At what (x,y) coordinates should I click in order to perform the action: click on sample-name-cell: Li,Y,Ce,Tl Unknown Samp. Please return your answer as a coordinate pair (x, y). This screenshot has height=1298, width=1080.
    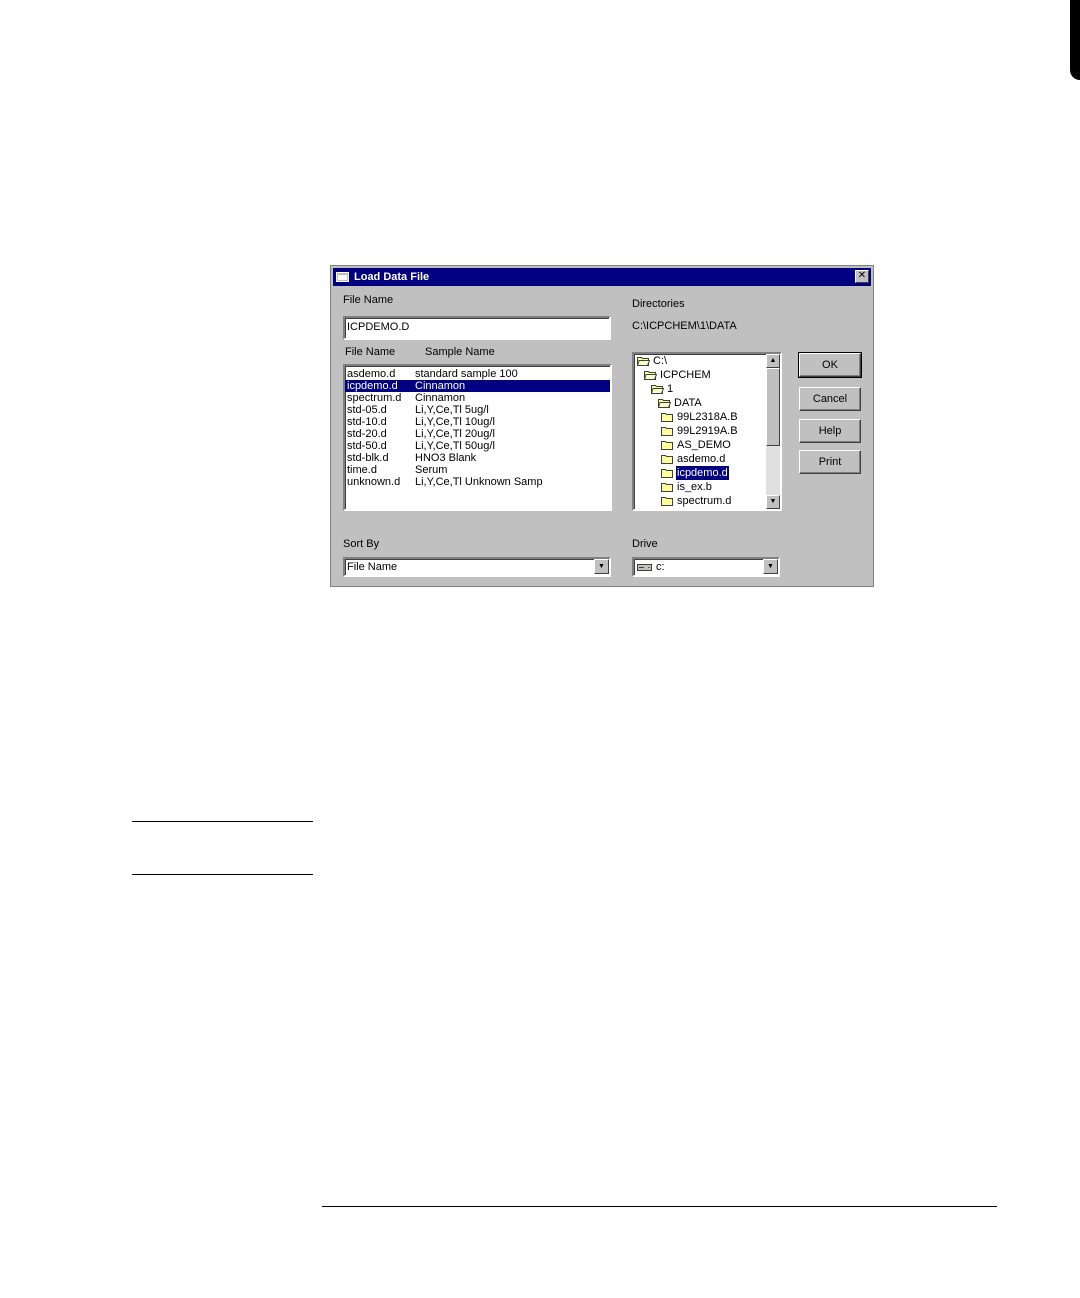
    Looking at the image, I should click on (479, 482).